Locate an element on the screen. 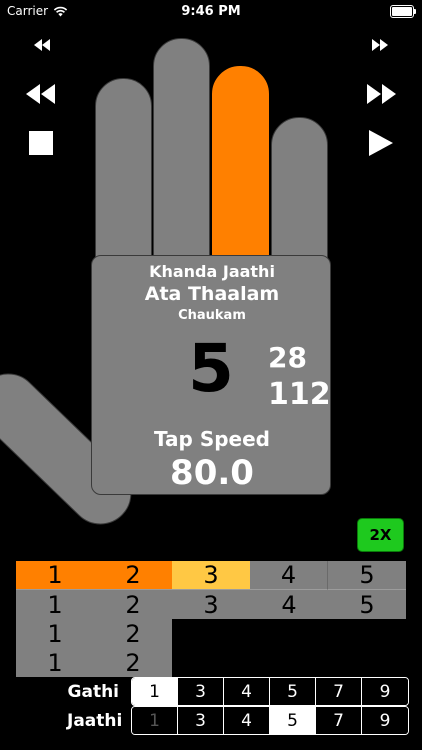 This screenshot has height=750, width=422. jaathi-segmented-control: 1 3 4 5 7 9 is located at coordinates (270, 720).